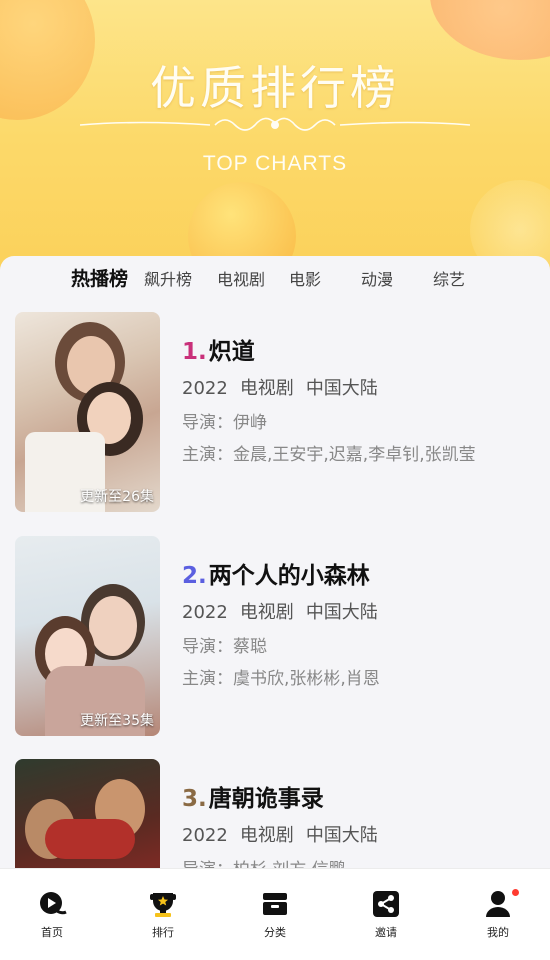  I want to click on rank-number: 2., so click(194, 576).